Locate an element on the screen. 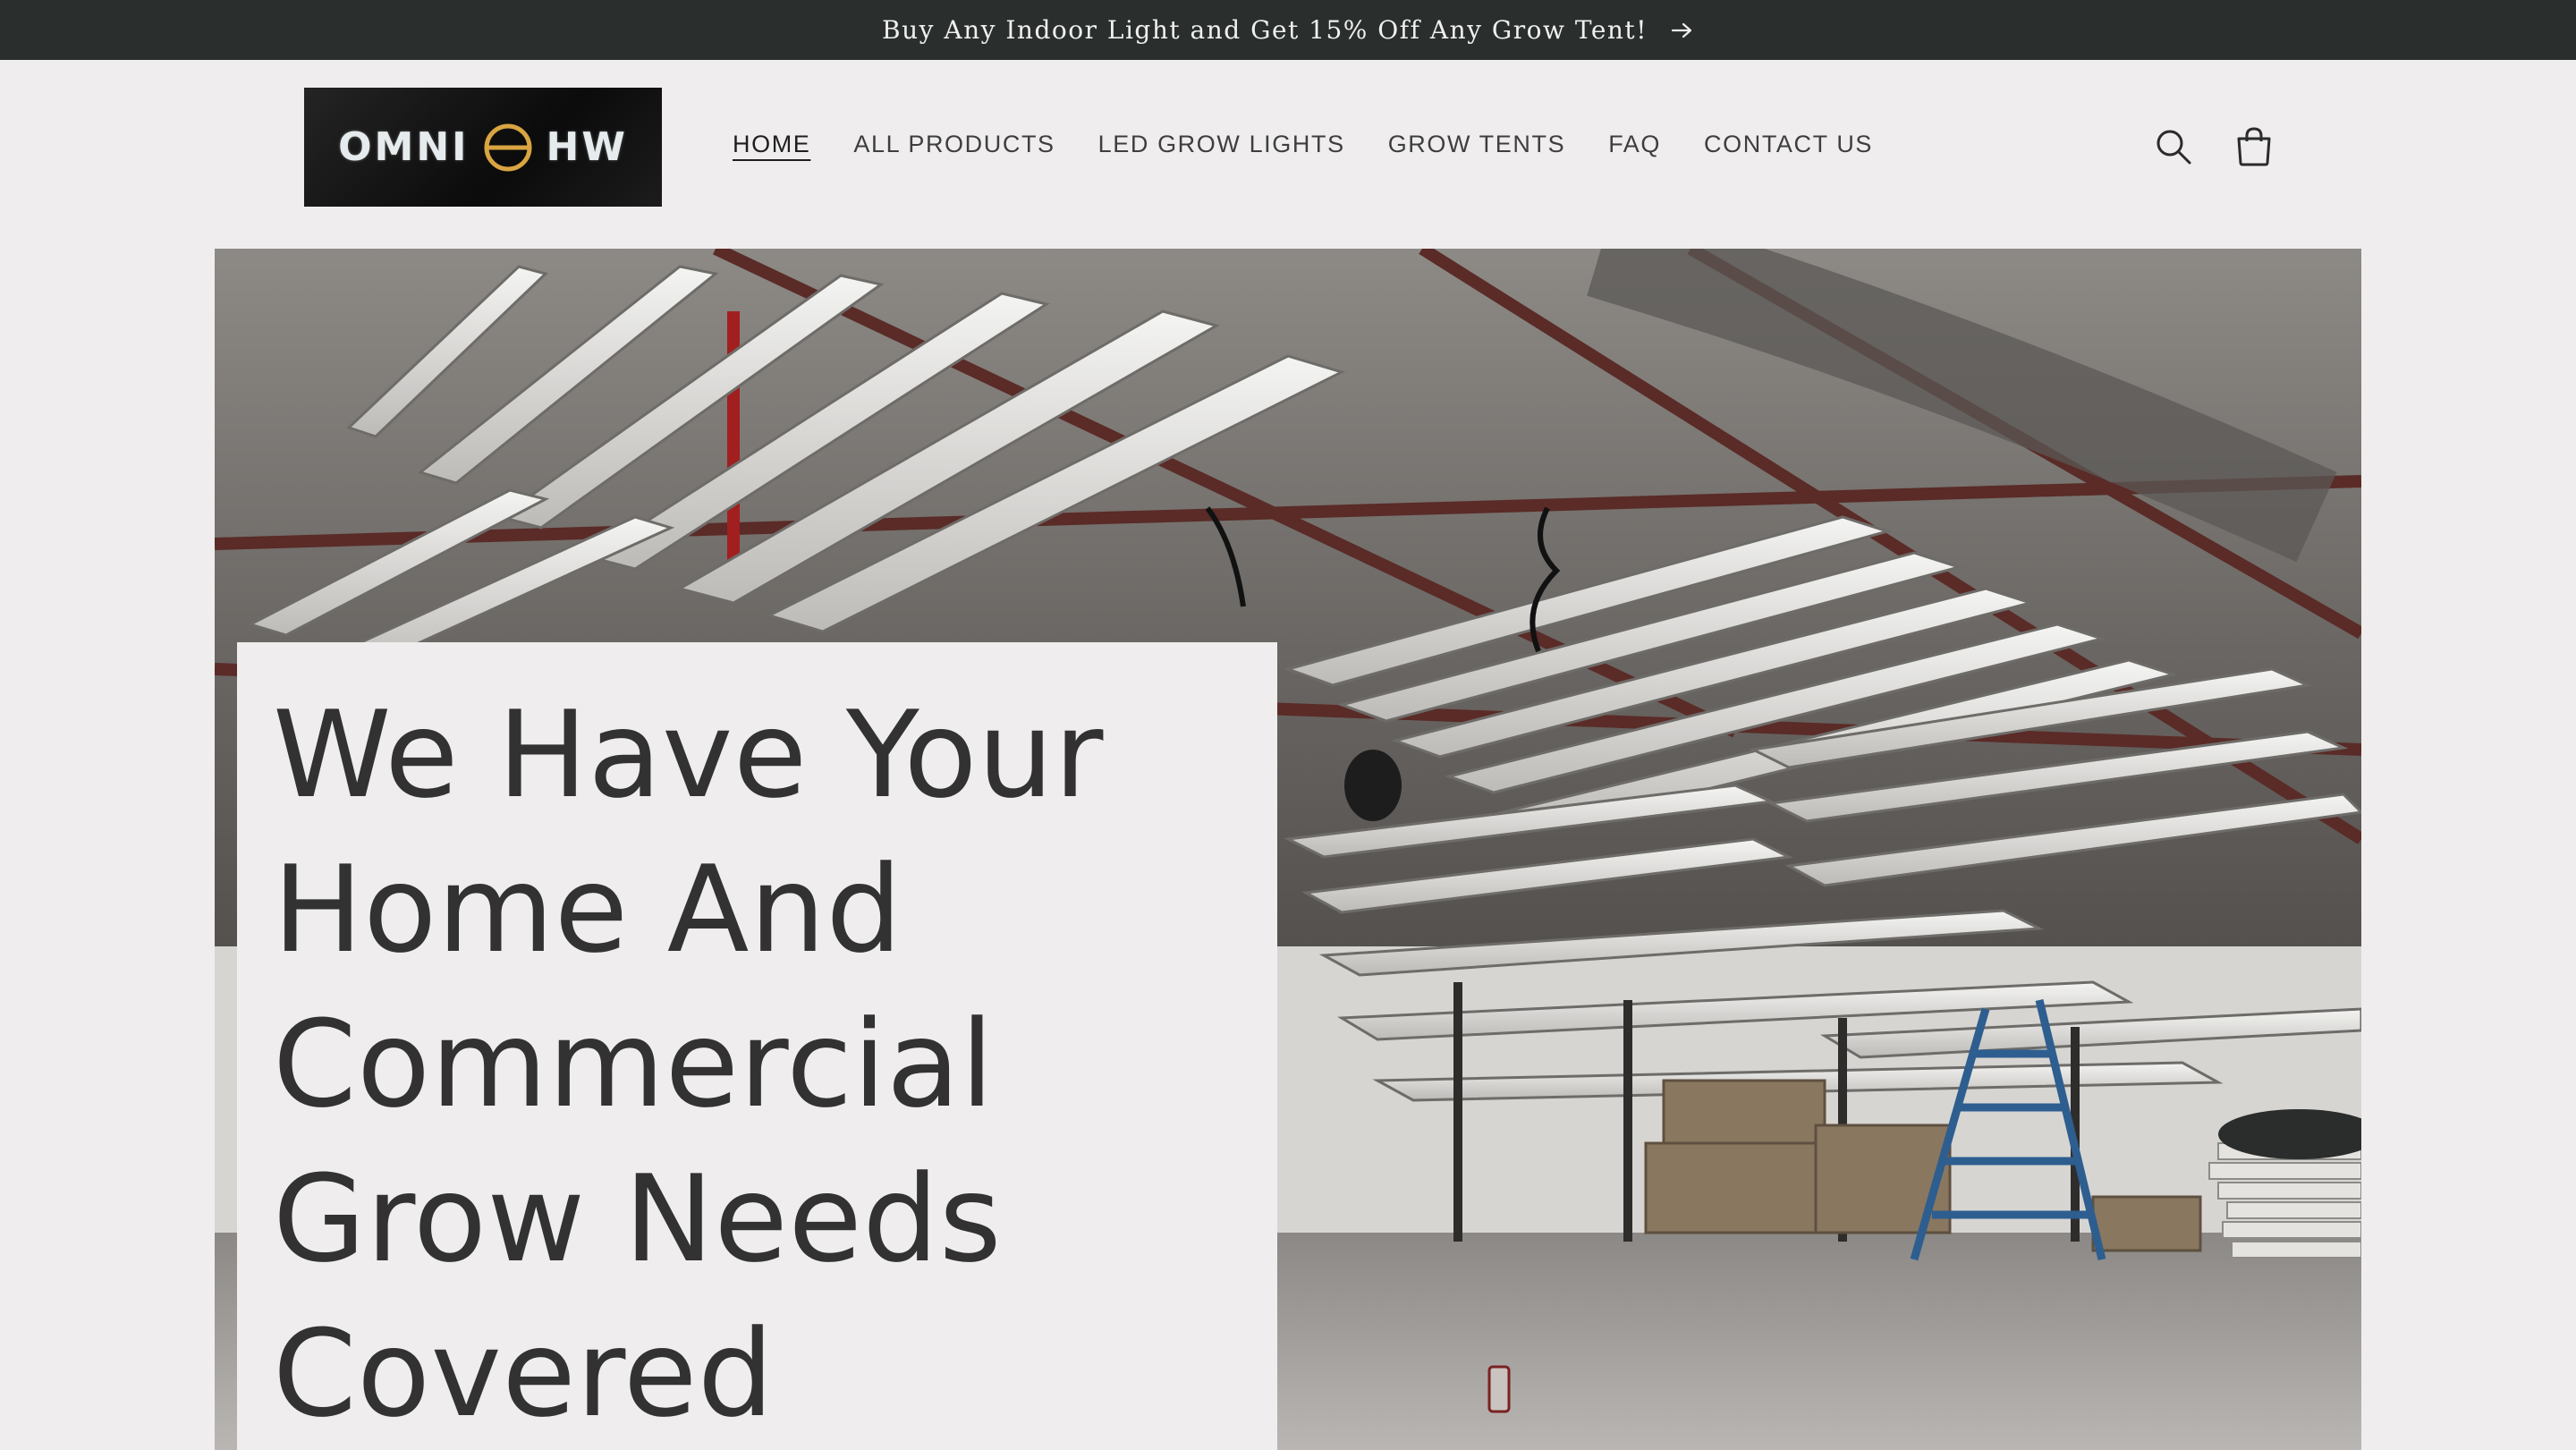 This screenshot has width=2576, height=1450. hero-title-line: Commercial is located at coordinates (634, 1064).